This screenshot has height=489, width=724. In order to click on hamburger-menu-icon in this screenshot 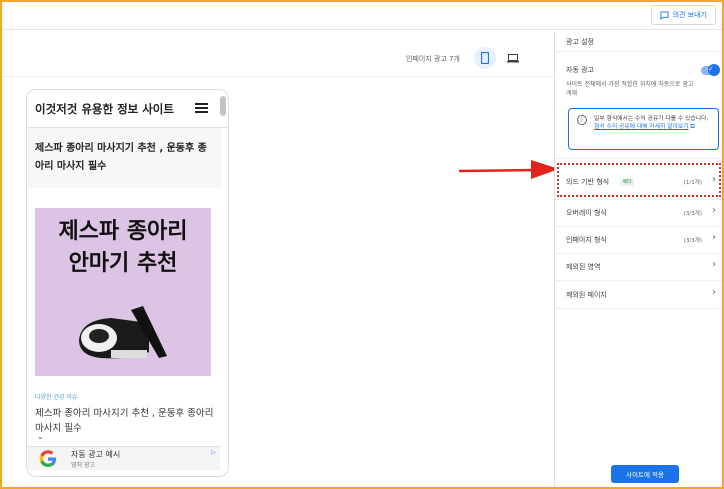, I will do `click(201, 108)`.